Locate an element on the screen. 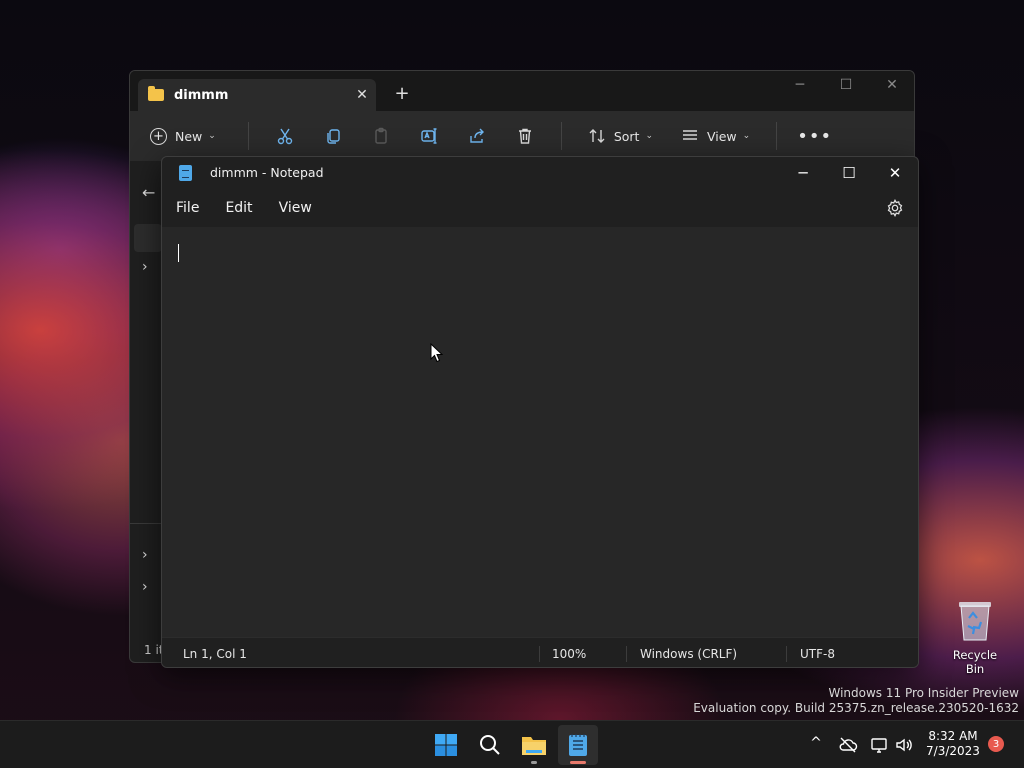 This screenshot has height=768, width=1024. explorer-tab-title: dimmm is located at coordinates (201, 95).